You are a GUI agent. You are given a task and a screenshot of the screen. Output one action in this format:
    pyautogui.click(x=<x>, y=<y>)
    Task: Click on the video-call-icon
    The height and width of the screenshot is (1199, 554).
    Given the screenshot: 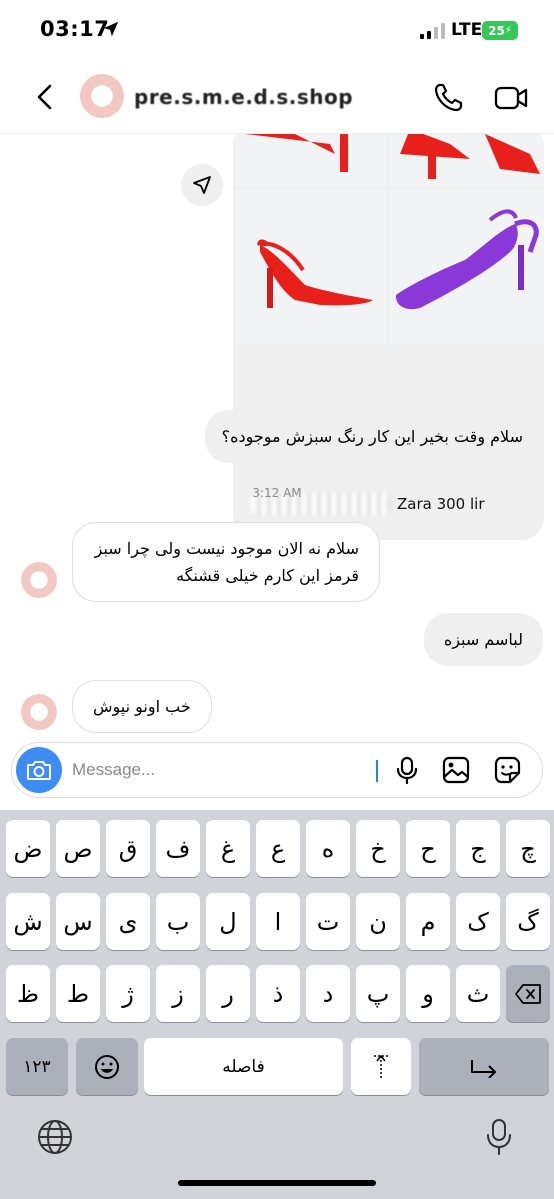 What is the action you would take?
    pyautogui.click(x=511, y=98)
    